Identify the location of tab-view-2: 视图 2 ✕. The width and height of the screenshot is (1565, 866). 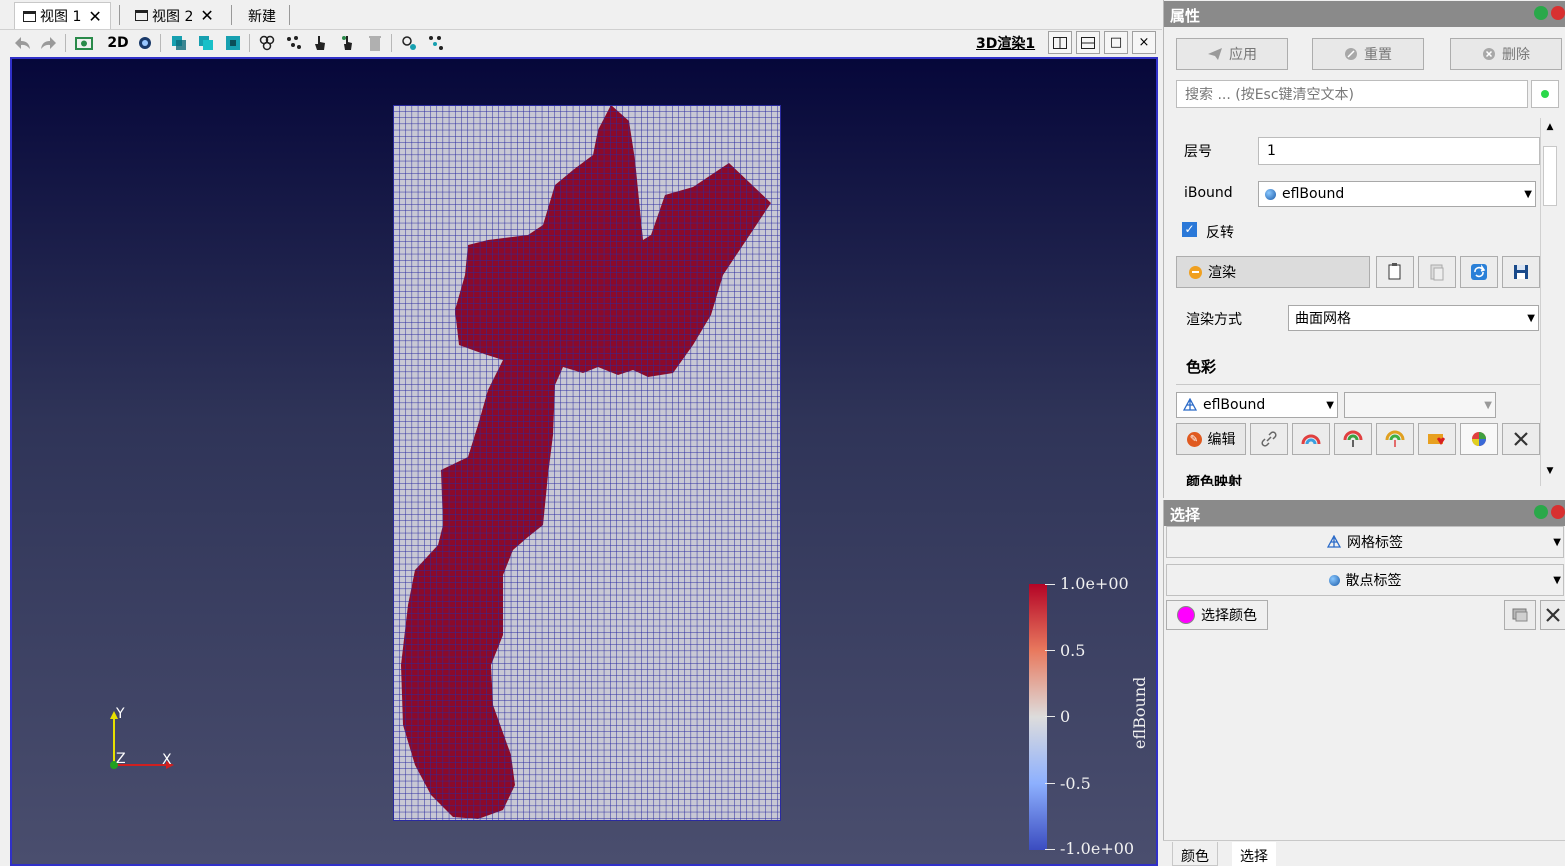
(174, 15).